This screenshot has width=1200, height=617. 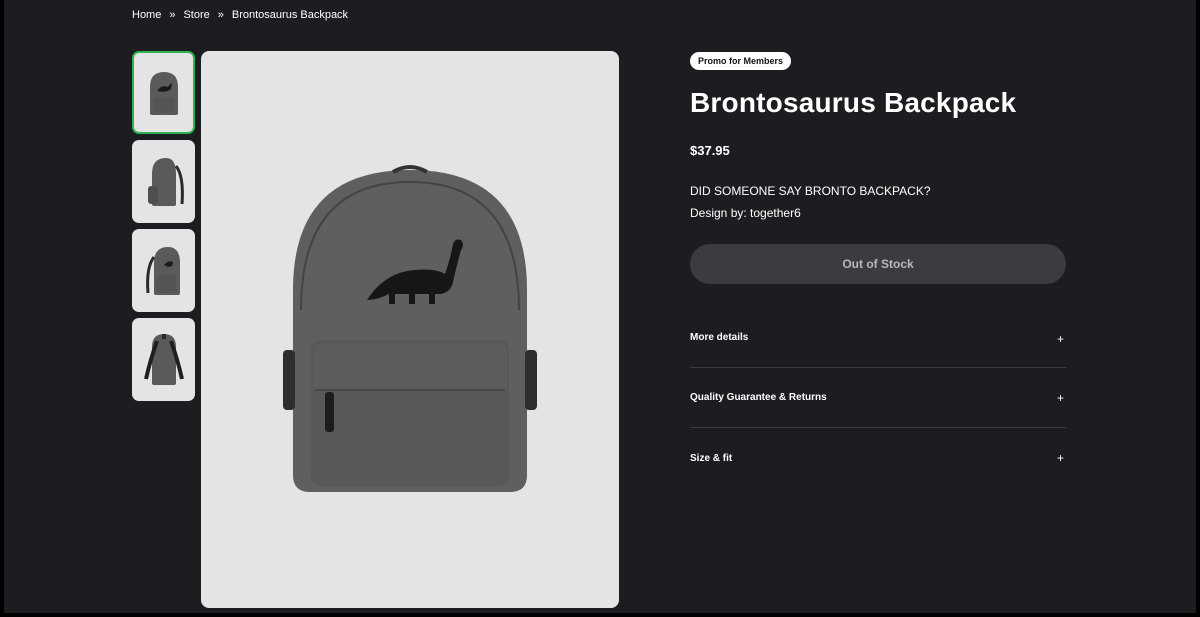 I want to click on product-price: $37.95, so click(x=710, y=150).